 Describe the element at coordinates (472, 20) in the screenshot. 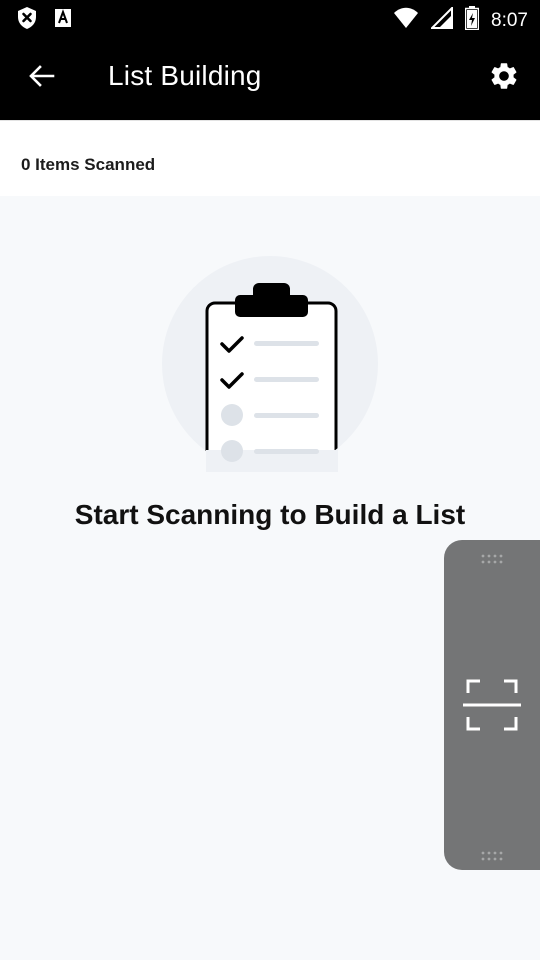

I see `battery-icon` at that location.